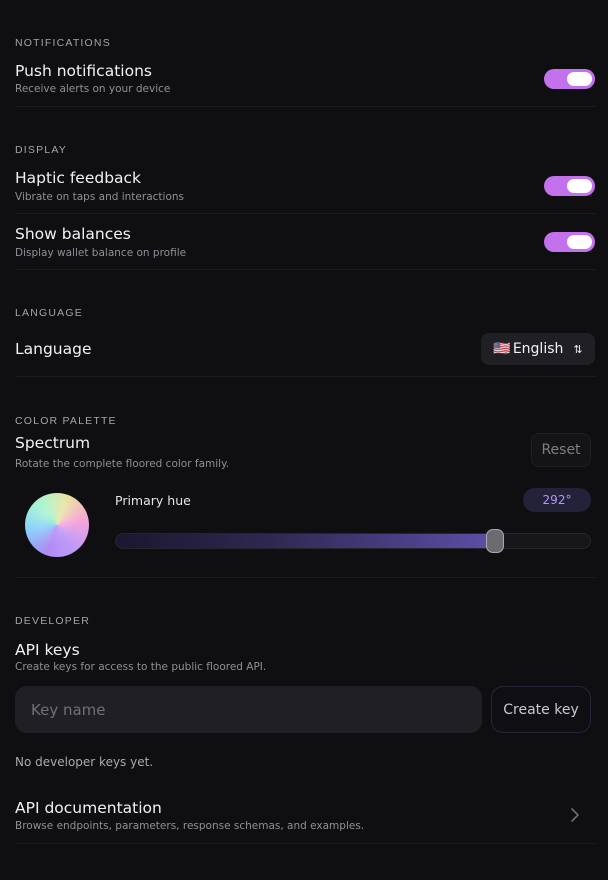  Describe the element at coordinates (541, 709) in the screenshot. I see `create-key-button: Create key` at that location.